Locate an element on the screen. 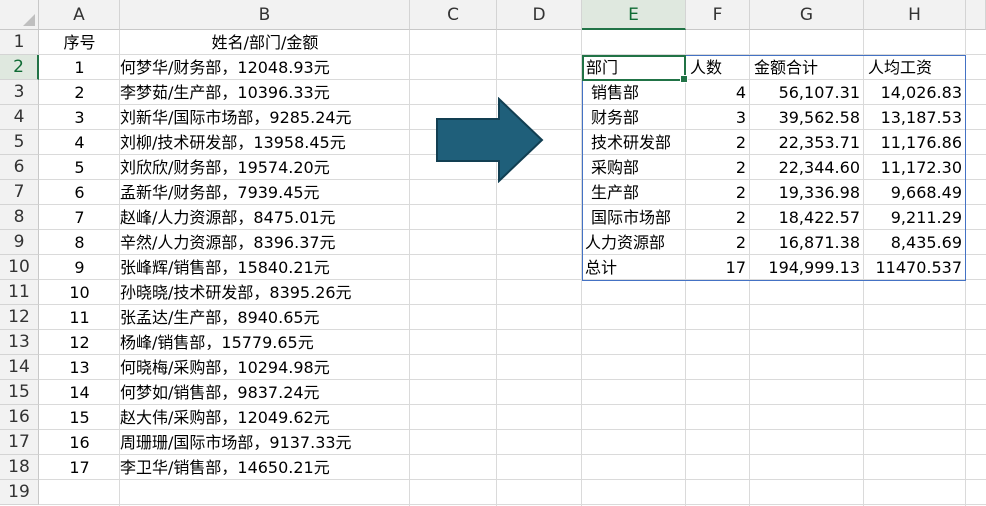 The image size is (986, 506). column-header-B: B is located at coordinates (265, 15).